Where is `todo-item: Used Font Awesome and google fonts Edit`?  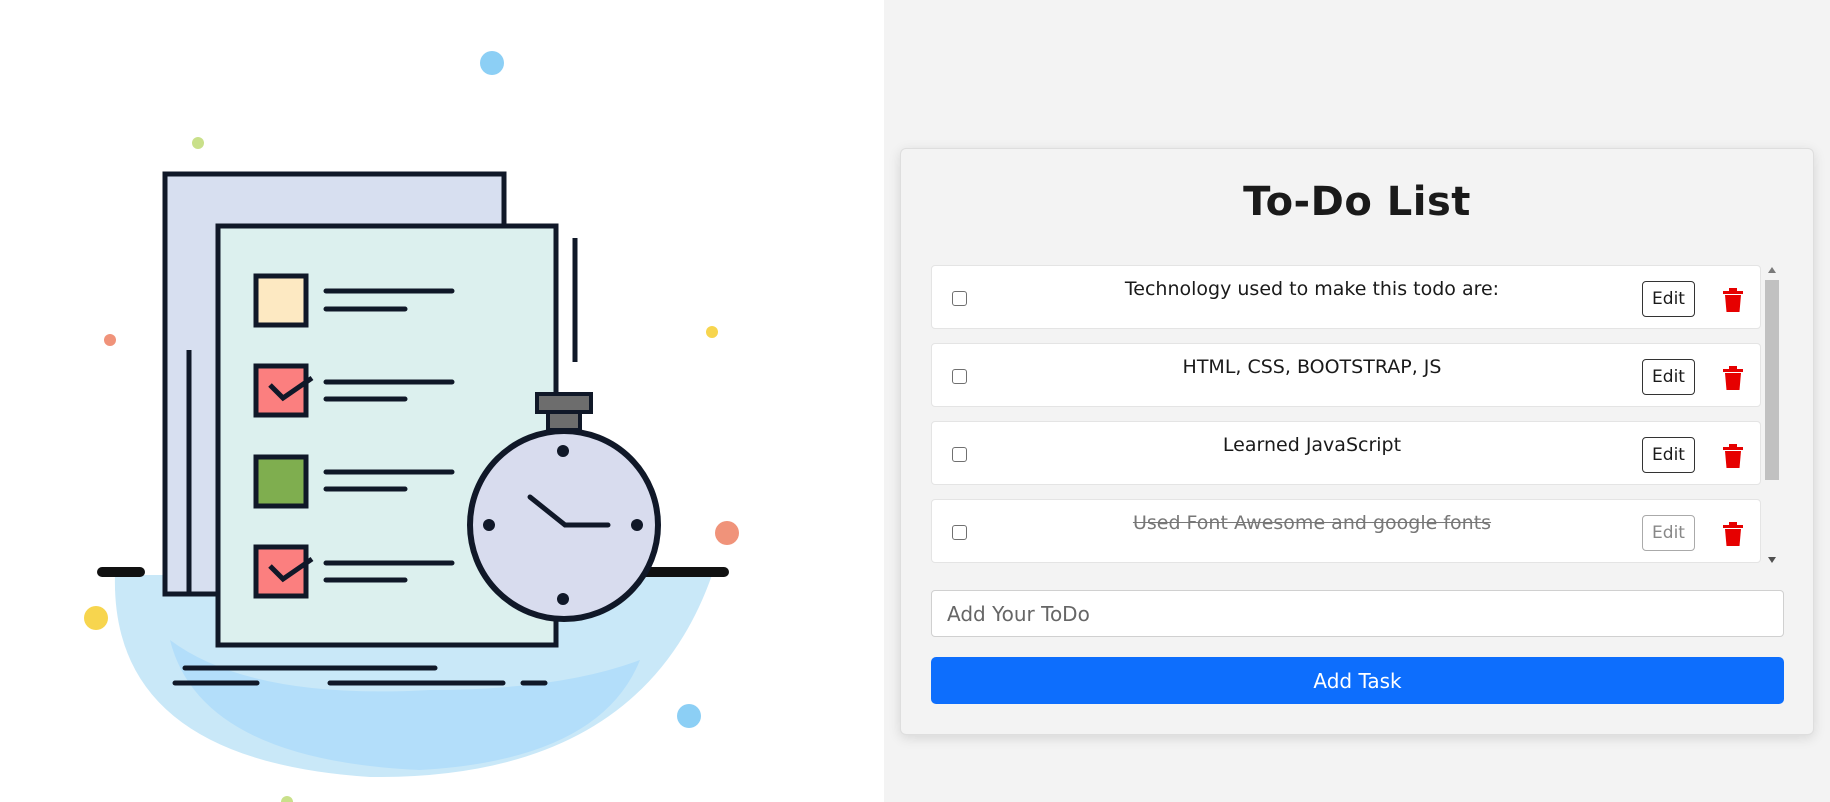 todo-item: Used Font Awesome and google fonts Edit is located at coordinates (1346, 531).